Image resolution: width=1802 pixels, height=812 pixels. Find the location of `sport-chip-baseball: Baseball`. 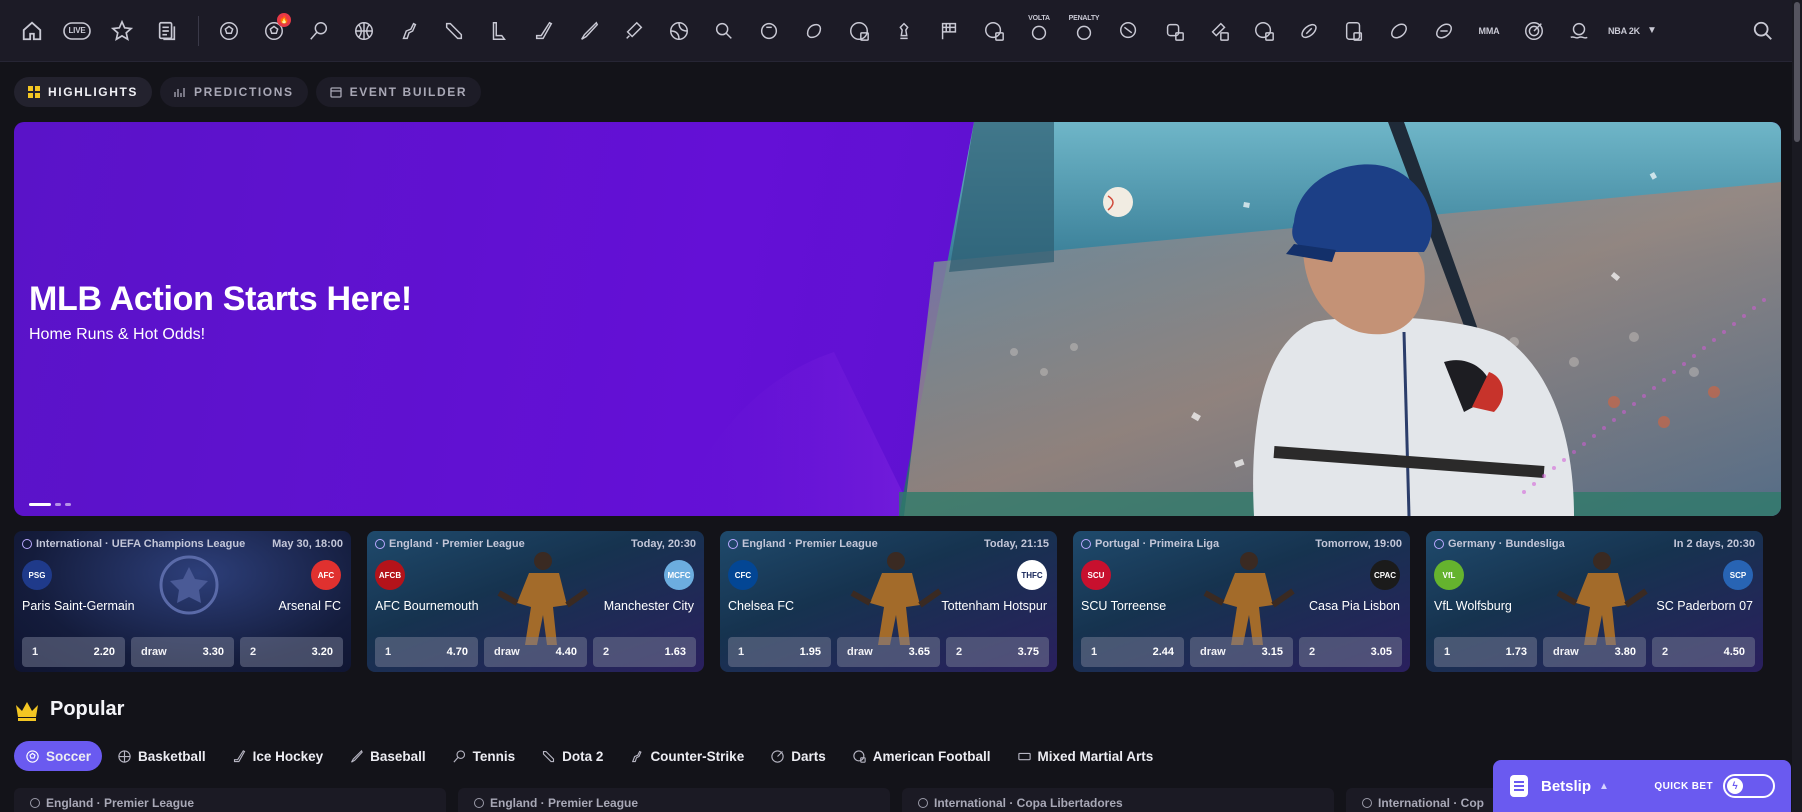

sport-chip-baseball: Baseball is located at coordinates (387, 756).